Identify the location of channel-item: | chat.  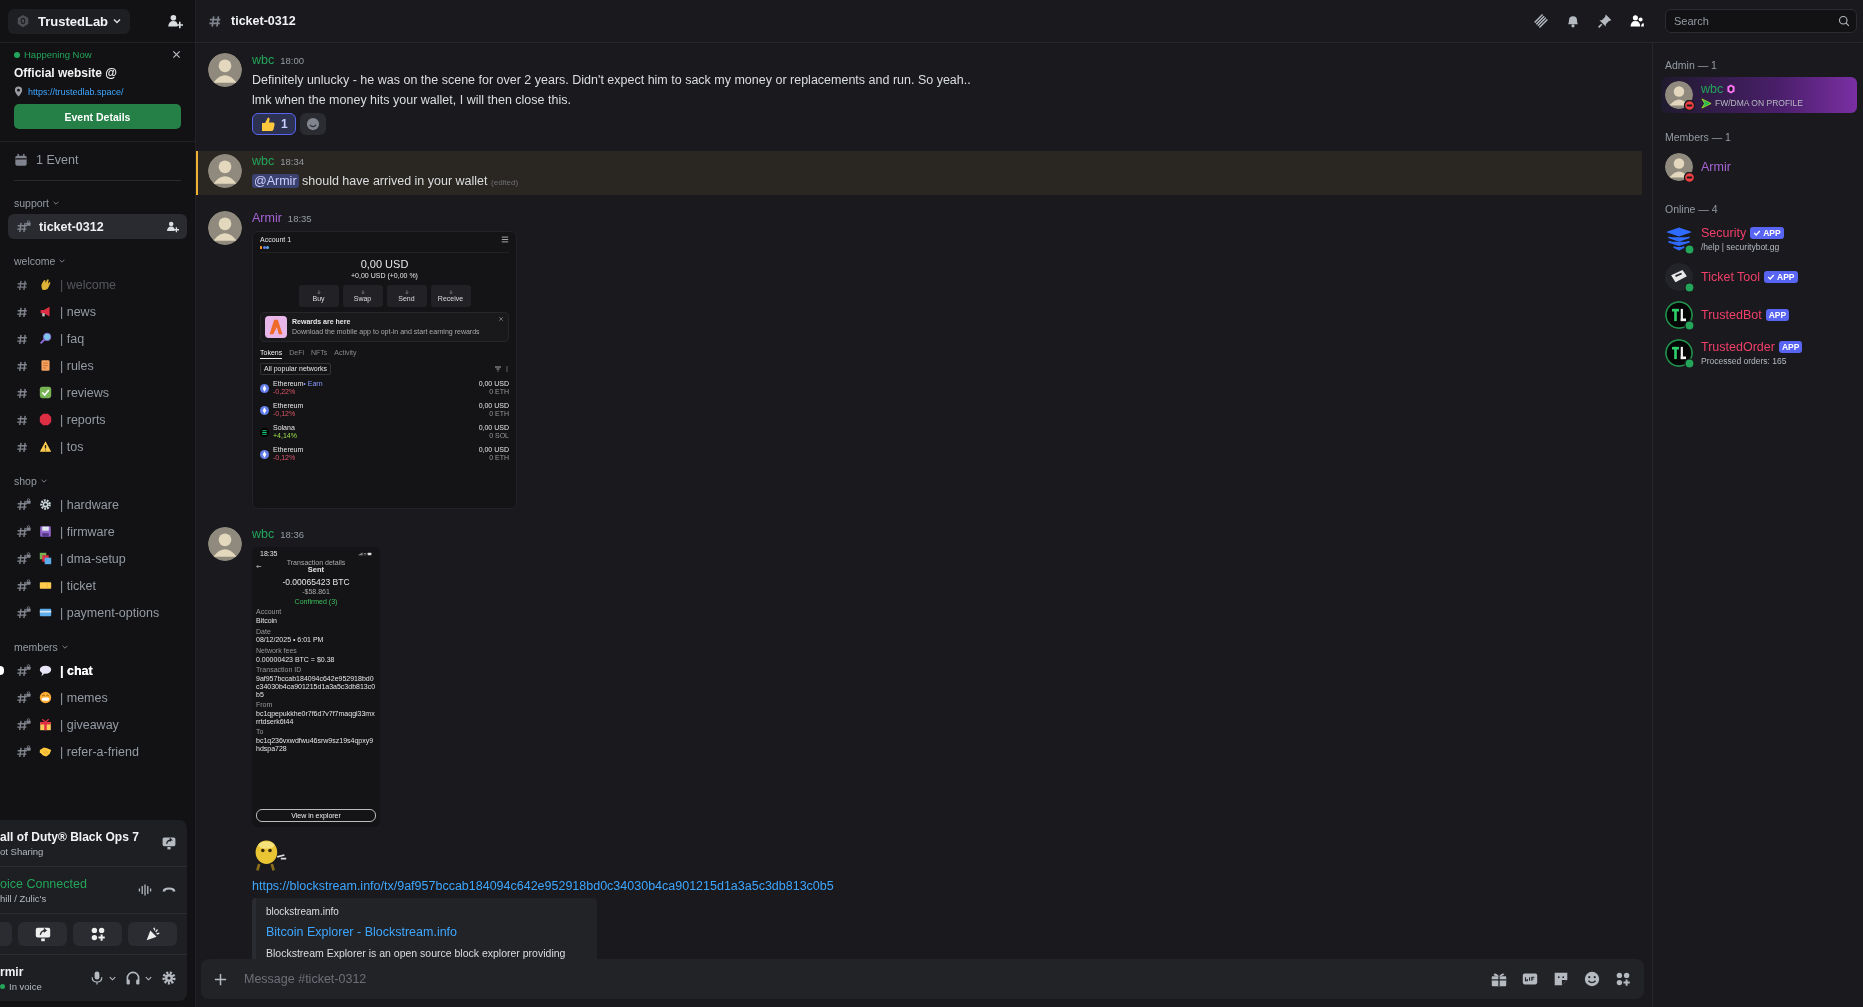
(97, 670).